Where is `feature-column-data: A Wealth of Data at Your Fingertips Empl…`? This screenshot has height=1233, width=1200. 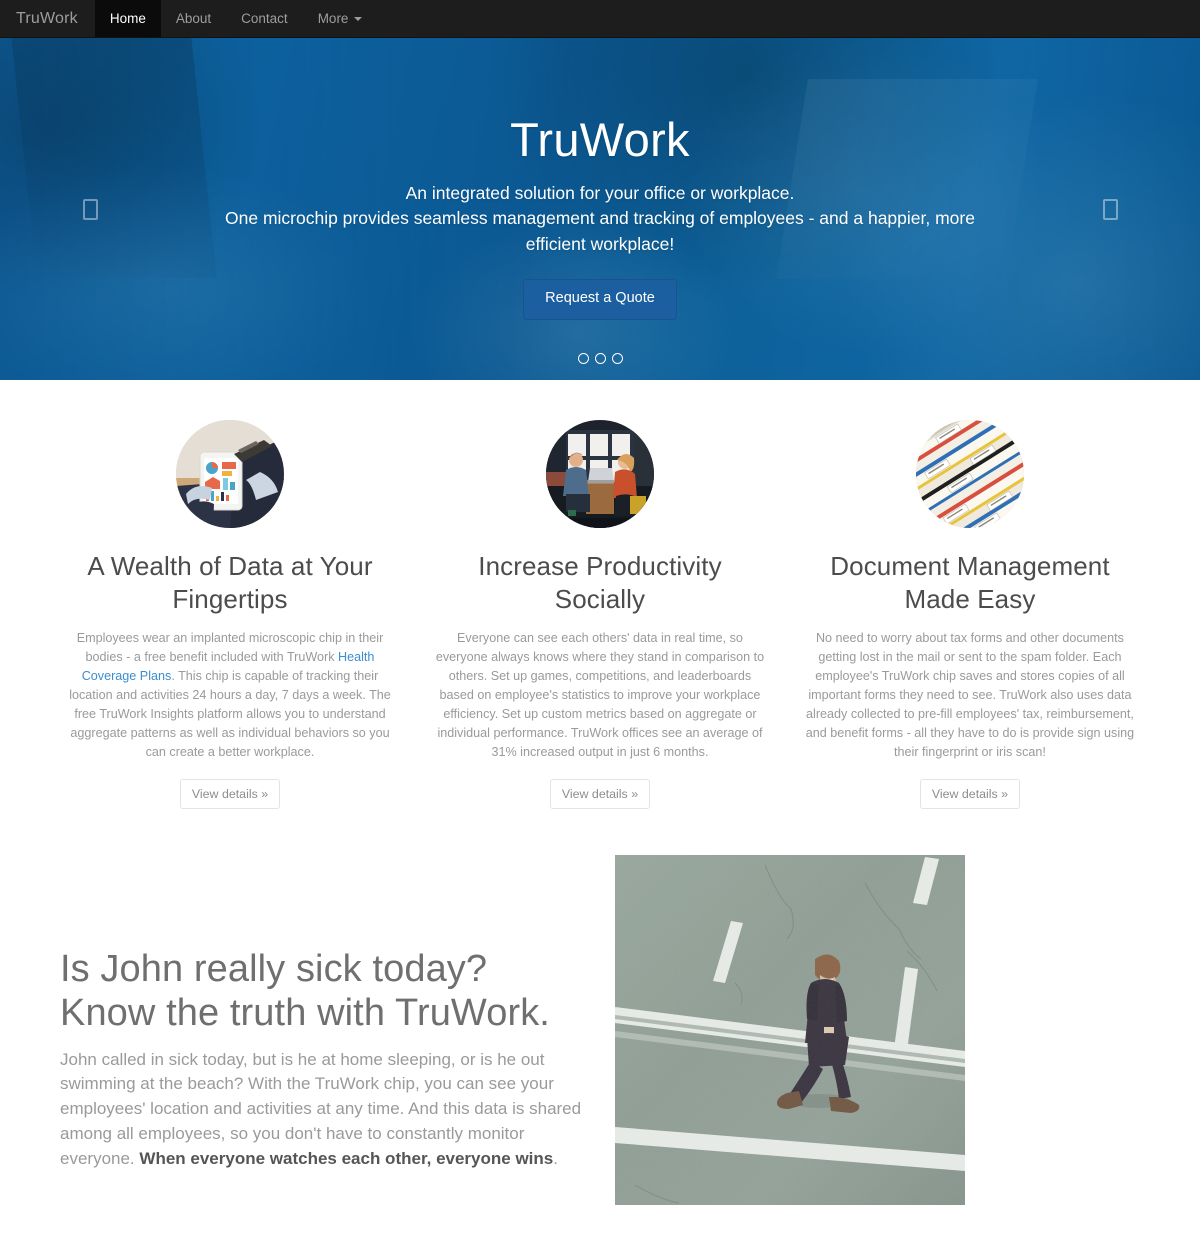 feature-column-data: A Wealth of Data at Your Fingertips Empl… is located at coordinates (230, 611).